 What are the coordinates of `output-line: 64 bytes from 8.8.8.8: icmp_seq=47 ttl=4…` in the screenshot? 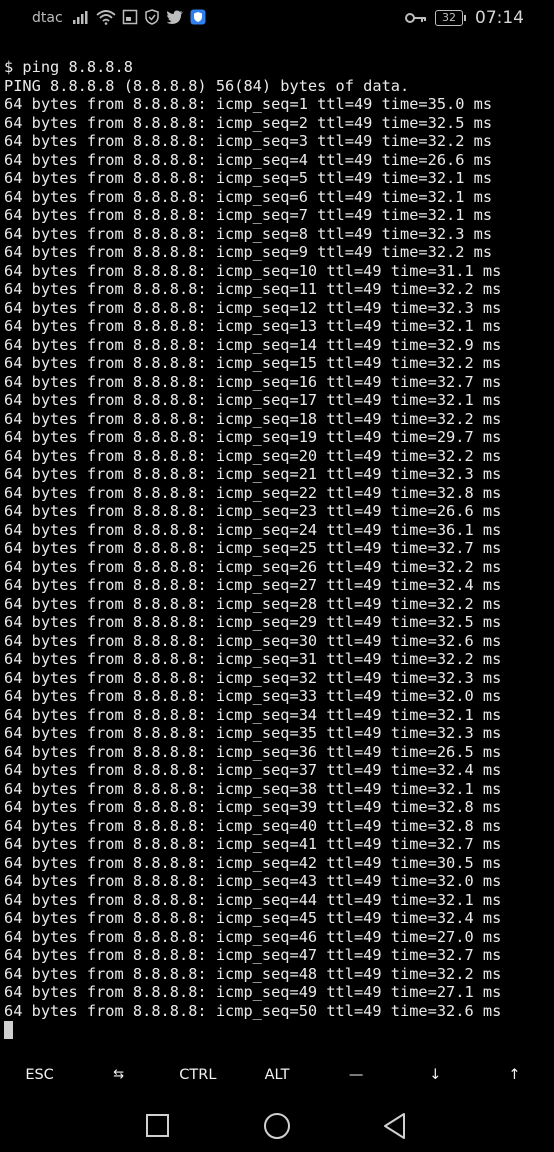 It's located at (253, 955).